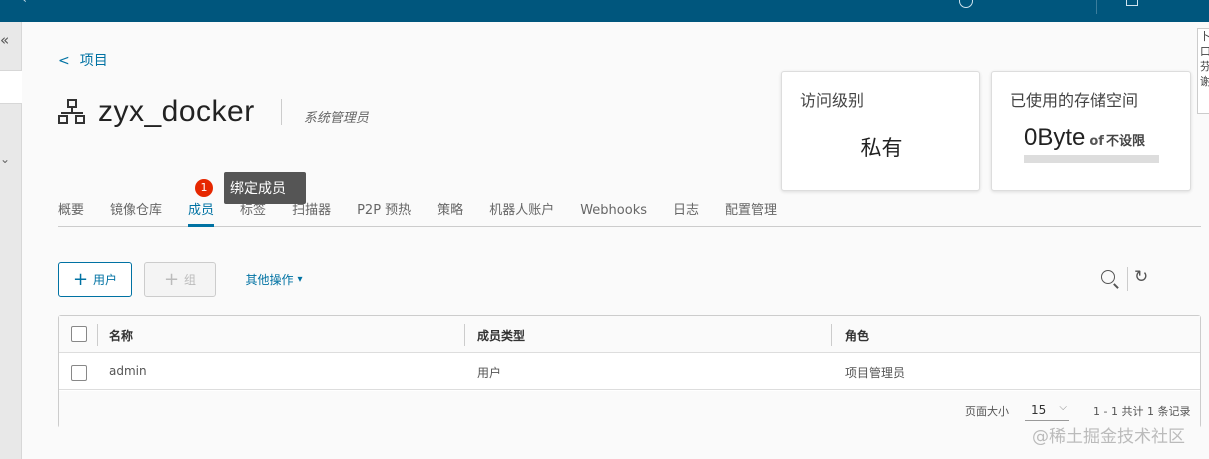  I want to click on project-header: zyx_docker 系统管理员, so click(213, 112).